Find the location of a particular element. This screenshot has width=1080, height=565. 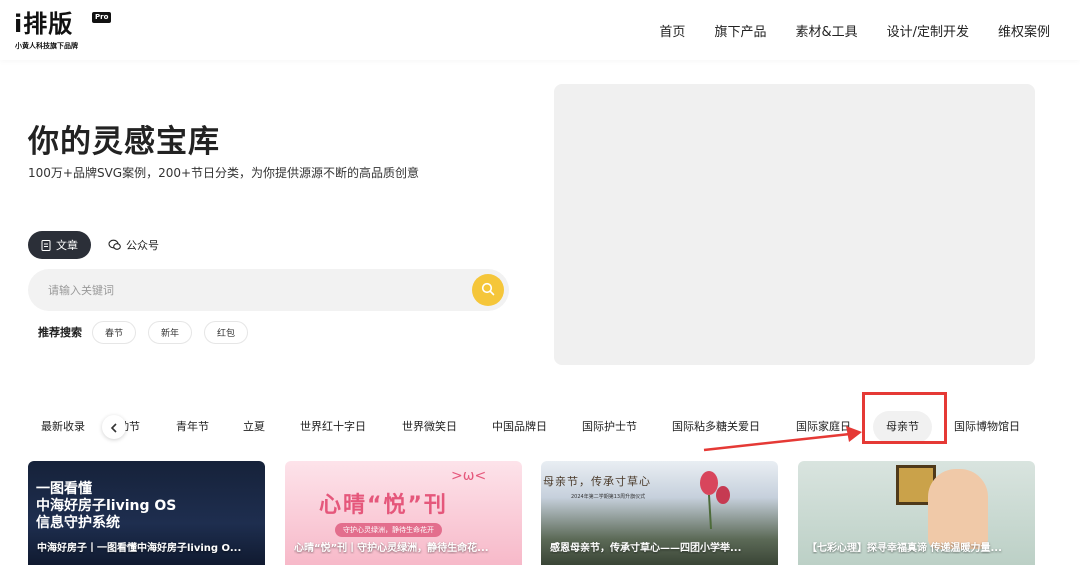

hot-tag-red-envelope: 红包 is located at coordinates (226, 332).